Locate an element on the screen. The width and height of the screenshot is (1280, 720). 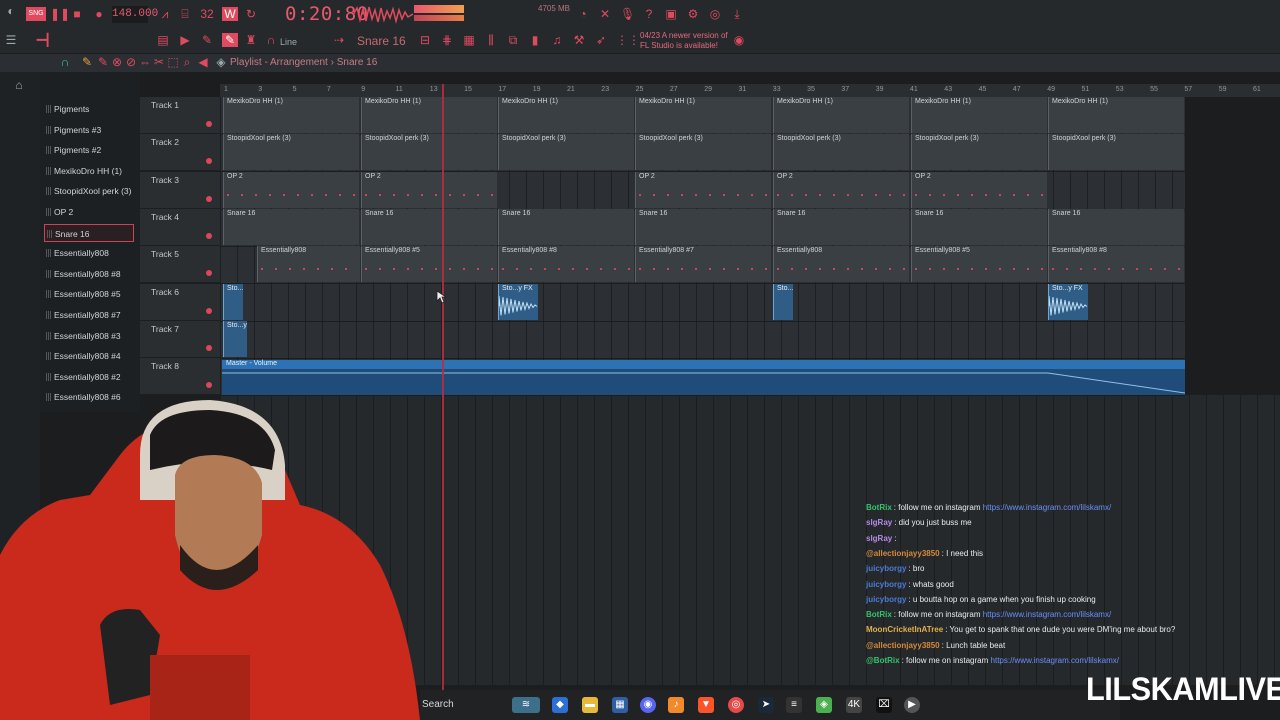
arrangement-icon: ◈ is located at coordinates (221, 62).